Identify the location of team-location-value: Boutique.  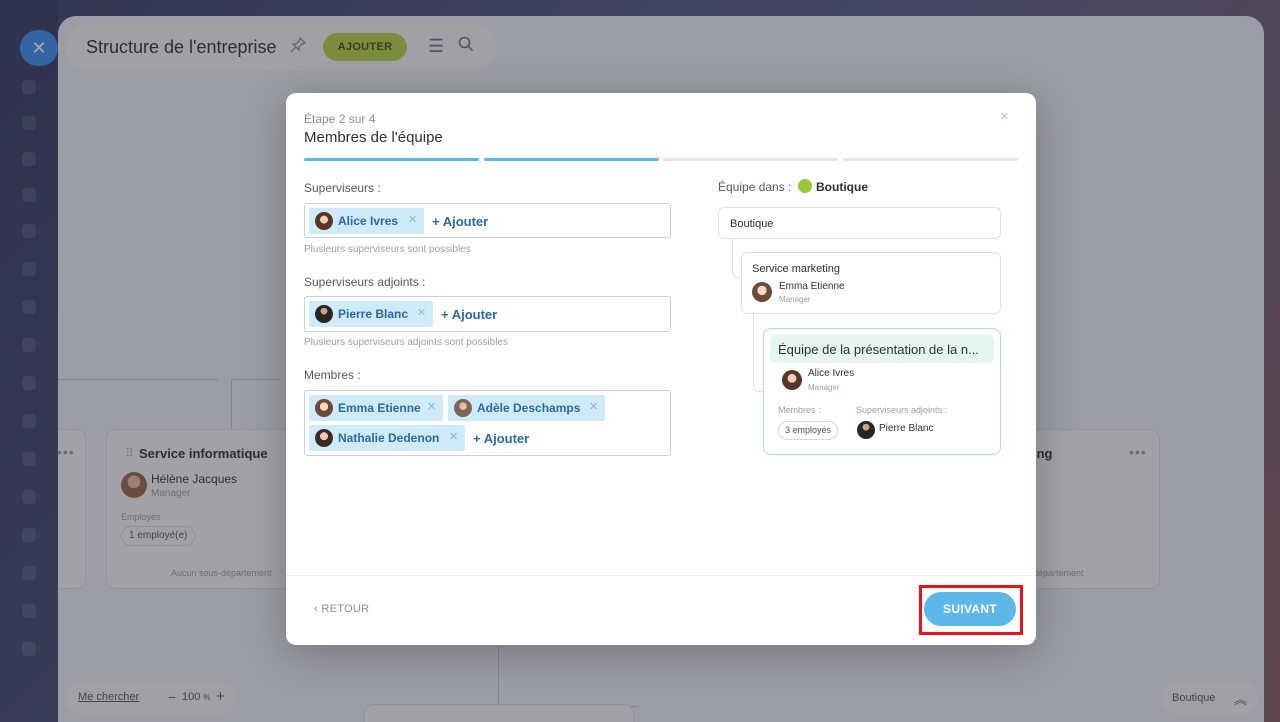
(842, 187).